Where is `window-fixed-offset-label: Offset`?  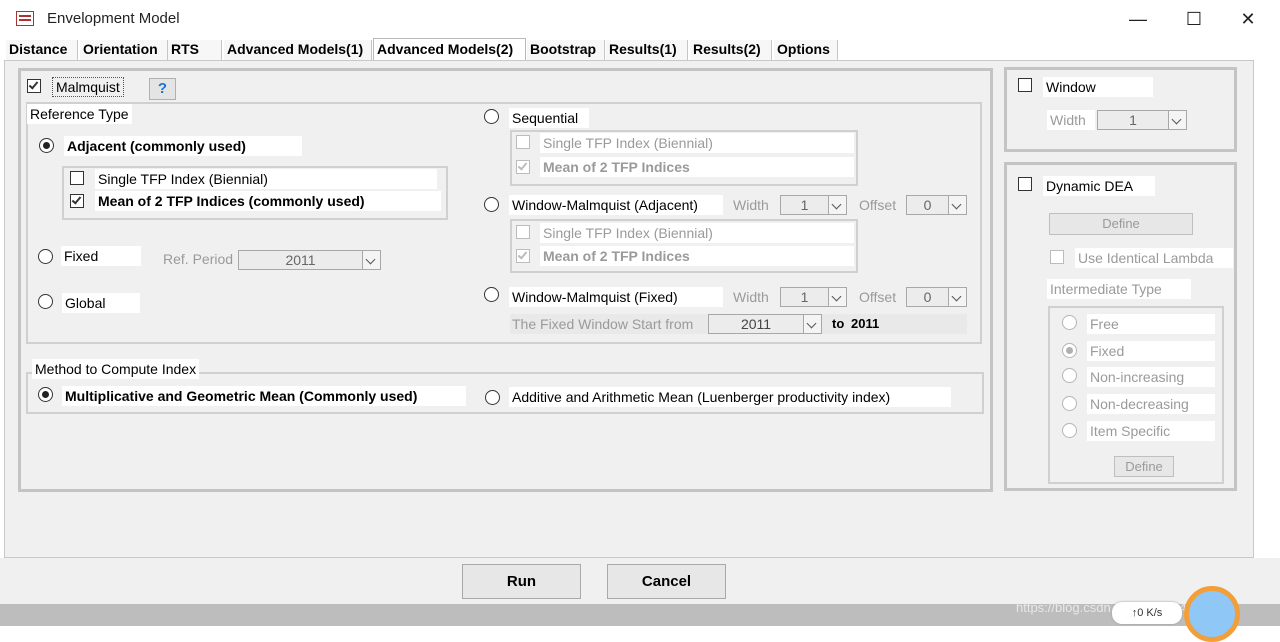
window-fixed-offset-label: Offset is located at coordinates (877, 297).